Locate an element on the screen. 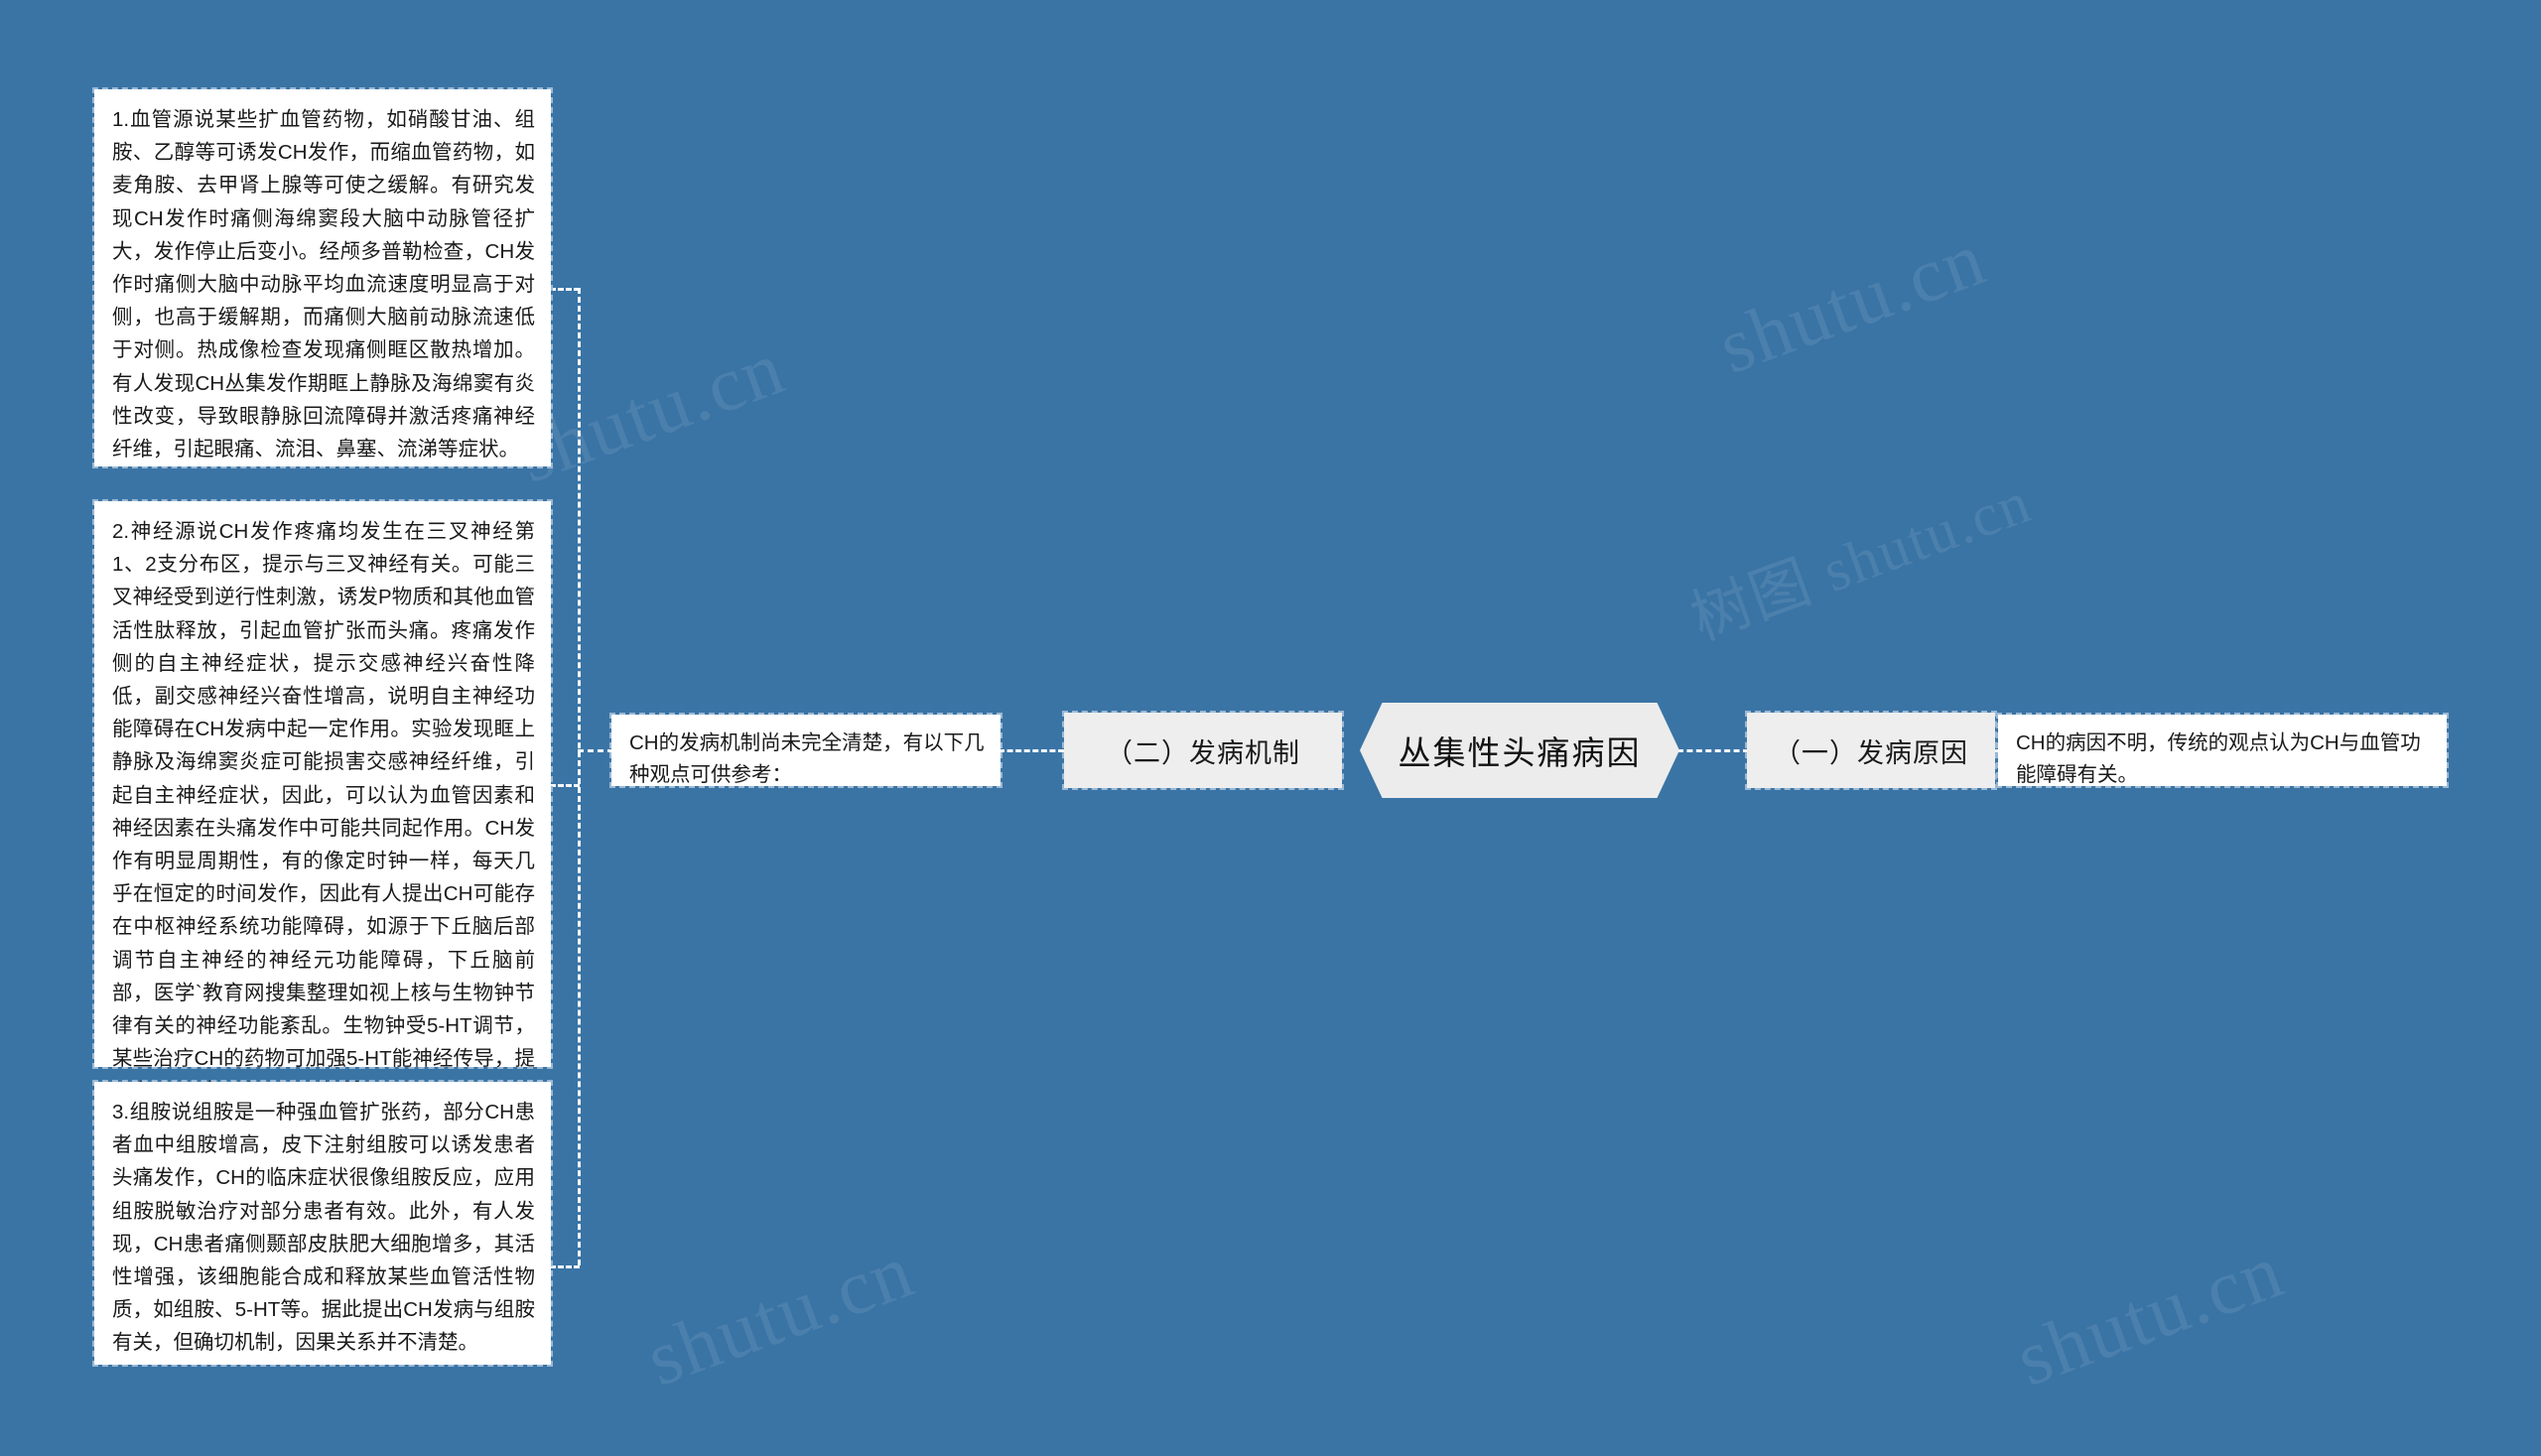 This screenshot has width=2541, height=1456. branch-node-etiology: （一）发病原因 is located at coordinates (1871, 750).